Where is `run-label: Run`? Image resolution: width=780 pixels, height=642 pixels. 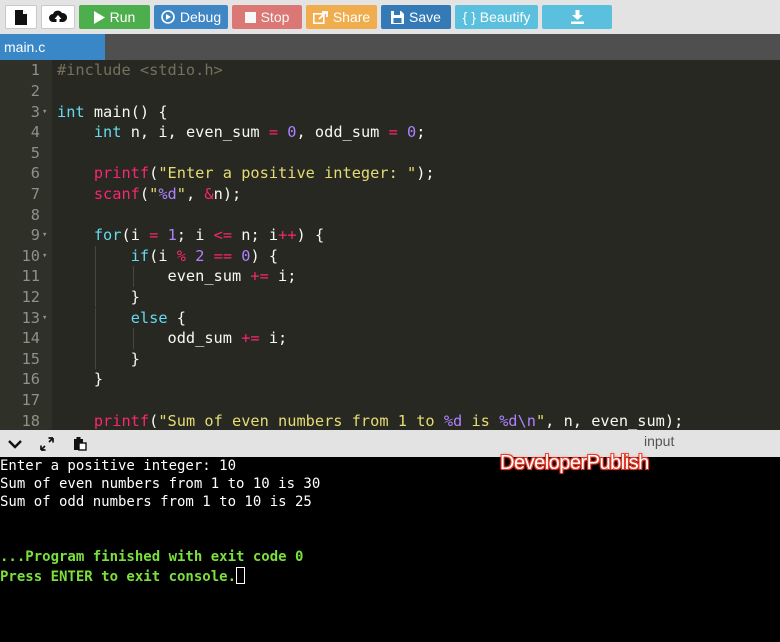 run-label: Run is located at coordinates (122, 17).